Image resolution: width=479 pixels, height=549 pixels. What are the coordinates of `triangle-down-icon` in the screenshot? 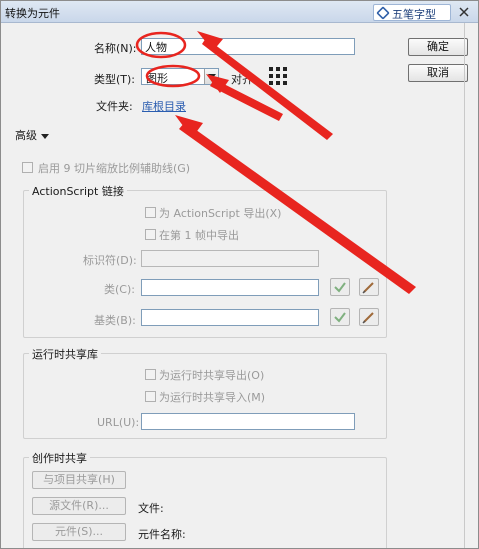 It's located at (45, 136).